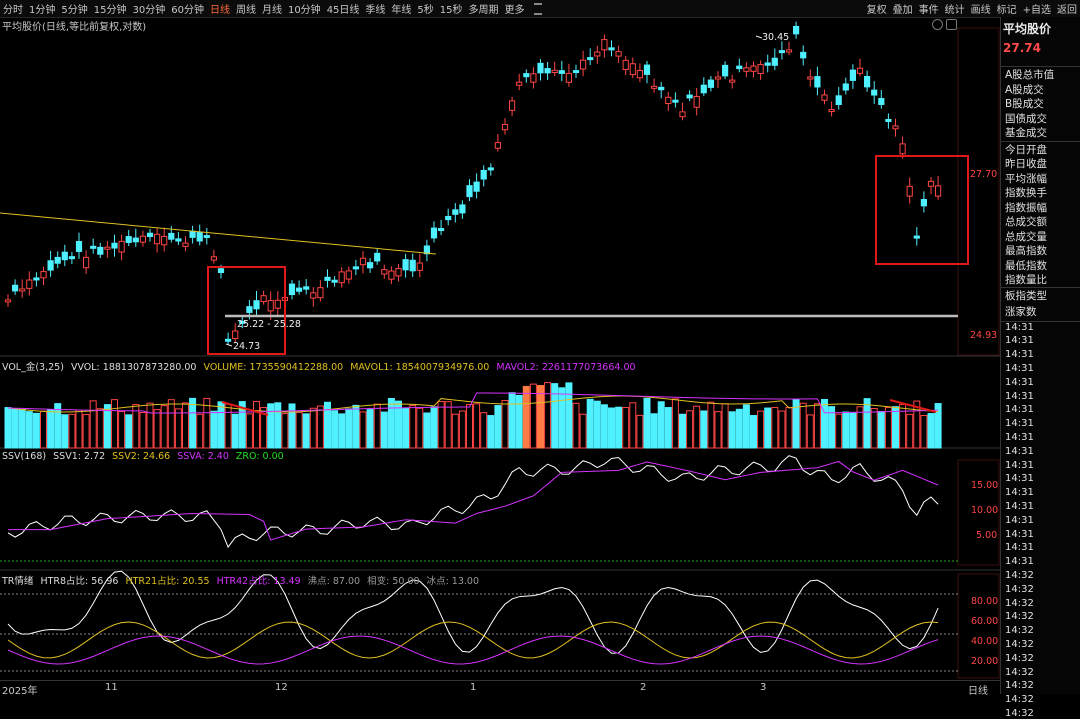  Describe the element at coordinates (1026, 192) in the screenshot. I see `sidebar-stat-3: 指数换手` at that location.